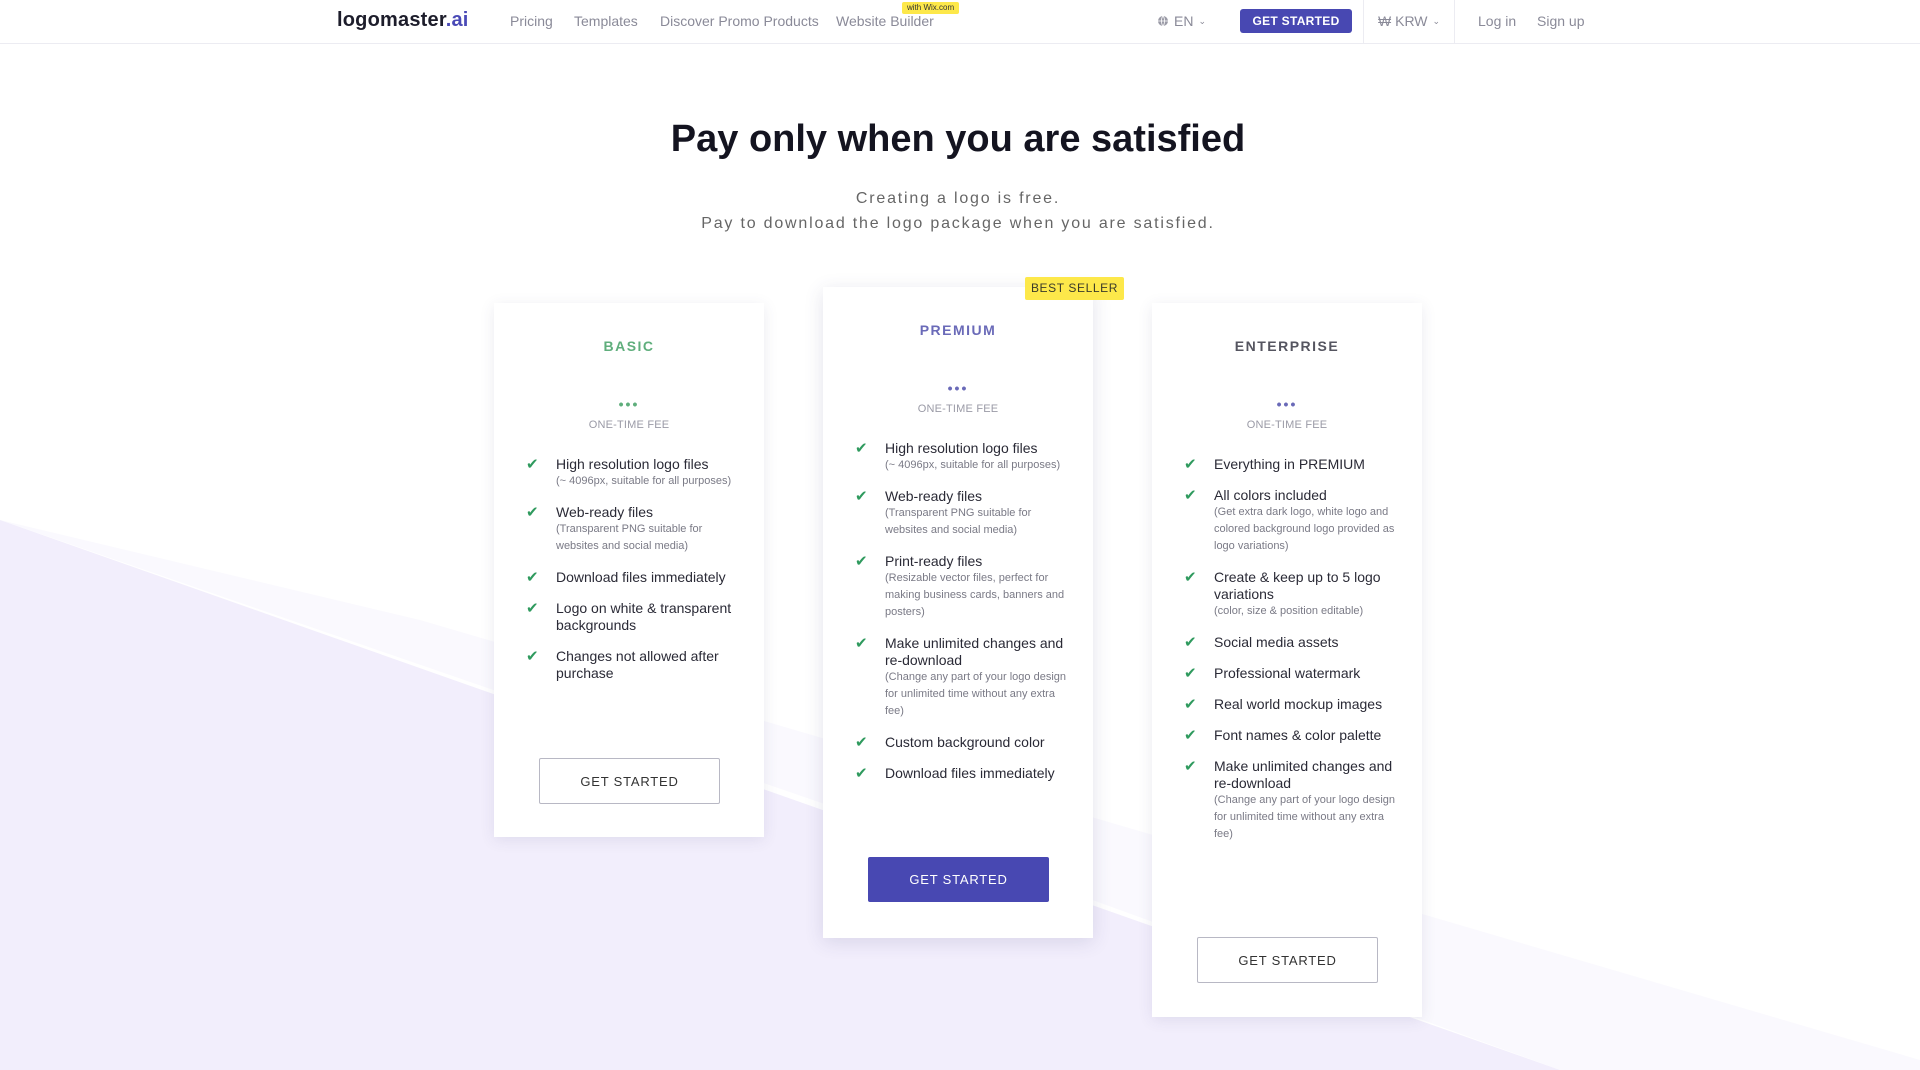 The image size is (1920, 1070). What do you see at coordinates (885, 21) in the screenshot?
I see `nav-link-website-builder: Website Builder` at bounding box center [885, 21].